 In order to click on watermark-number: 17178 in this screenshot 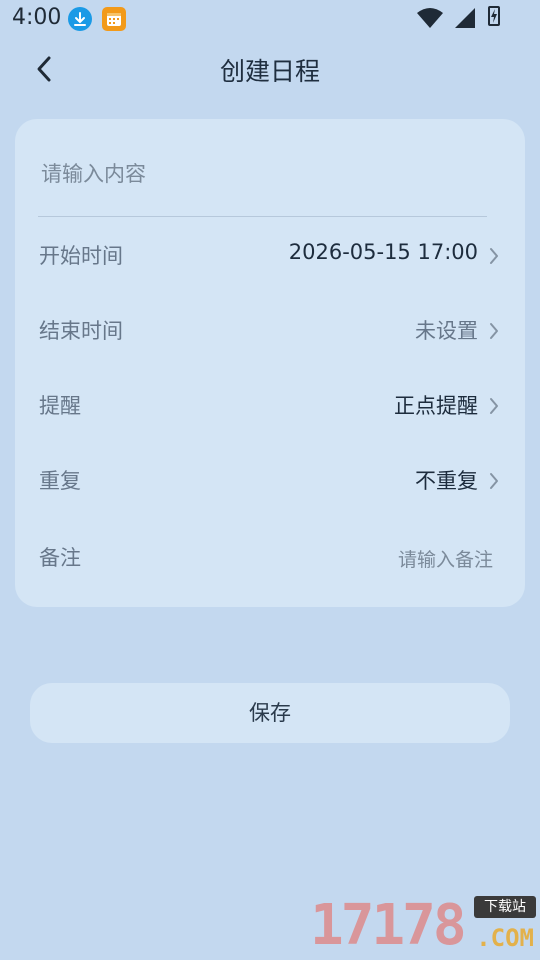, I will do `click(388, 925)`.